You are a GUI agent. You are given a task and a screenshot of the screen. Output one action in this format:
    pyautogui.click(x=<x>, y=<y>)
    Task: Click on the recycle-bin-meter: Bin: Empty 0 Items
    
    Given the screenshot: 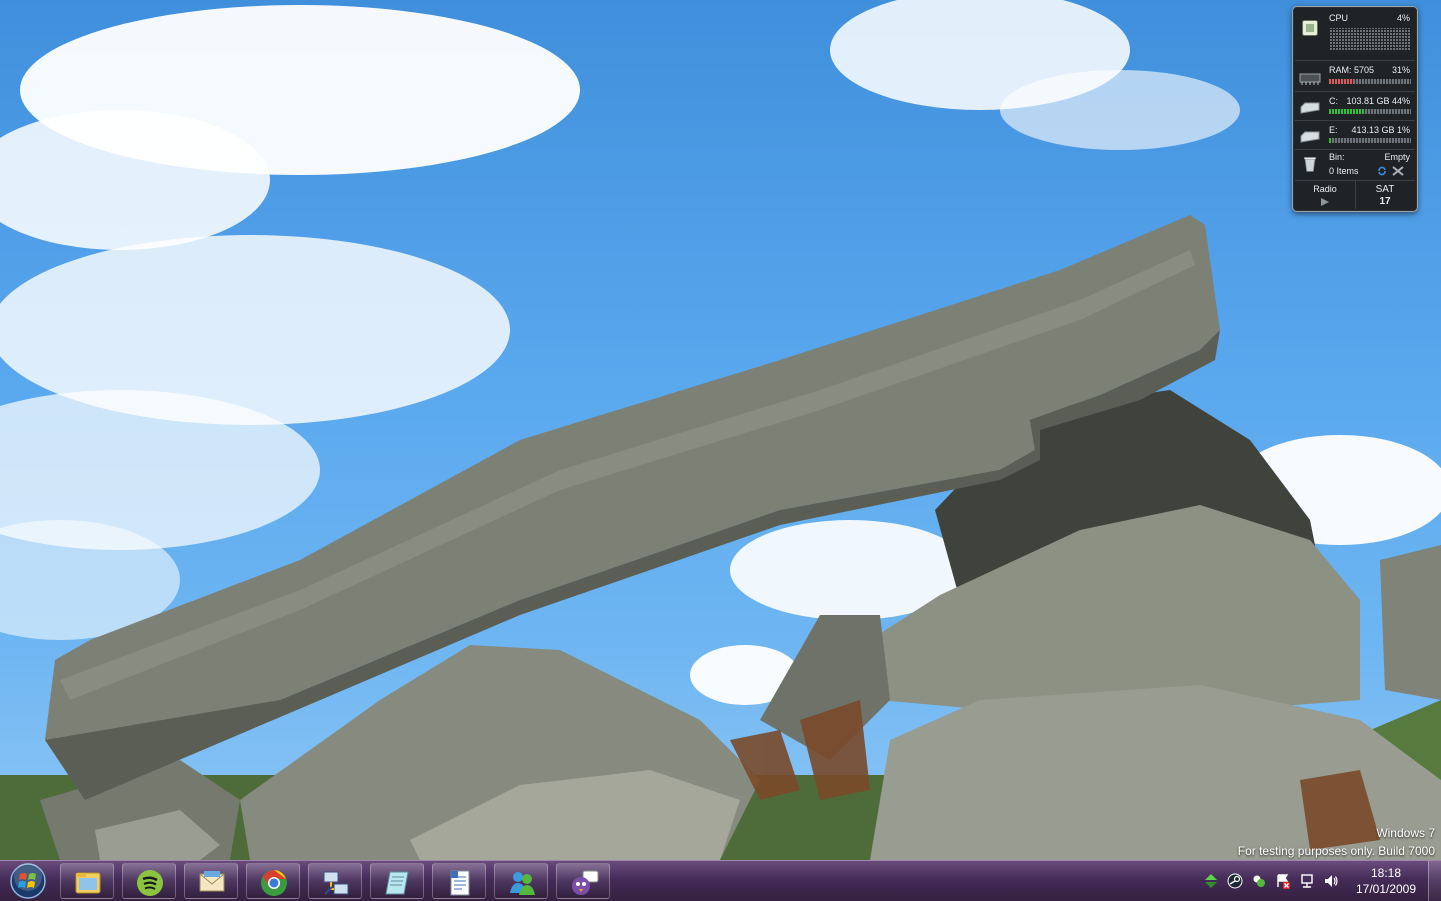 What is the action you would take?
    pyautogui.click(x=1355, y=165)
    